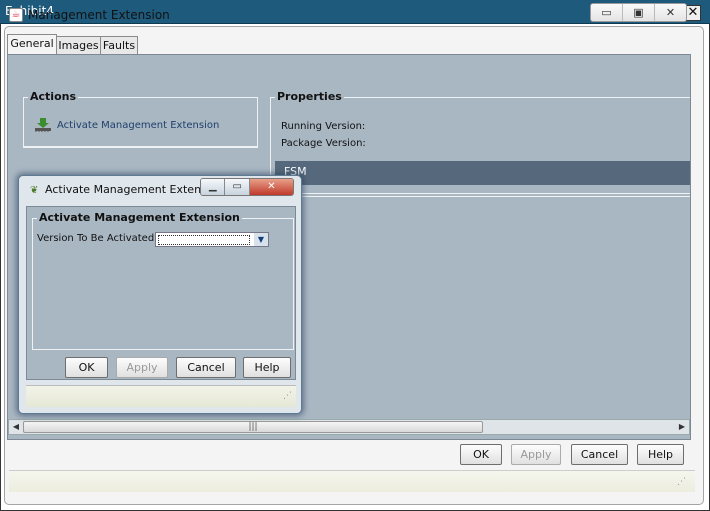 This screenshot has width=710, height=511. I want to click on package-version-label: Package Version:, so click(323, 143).